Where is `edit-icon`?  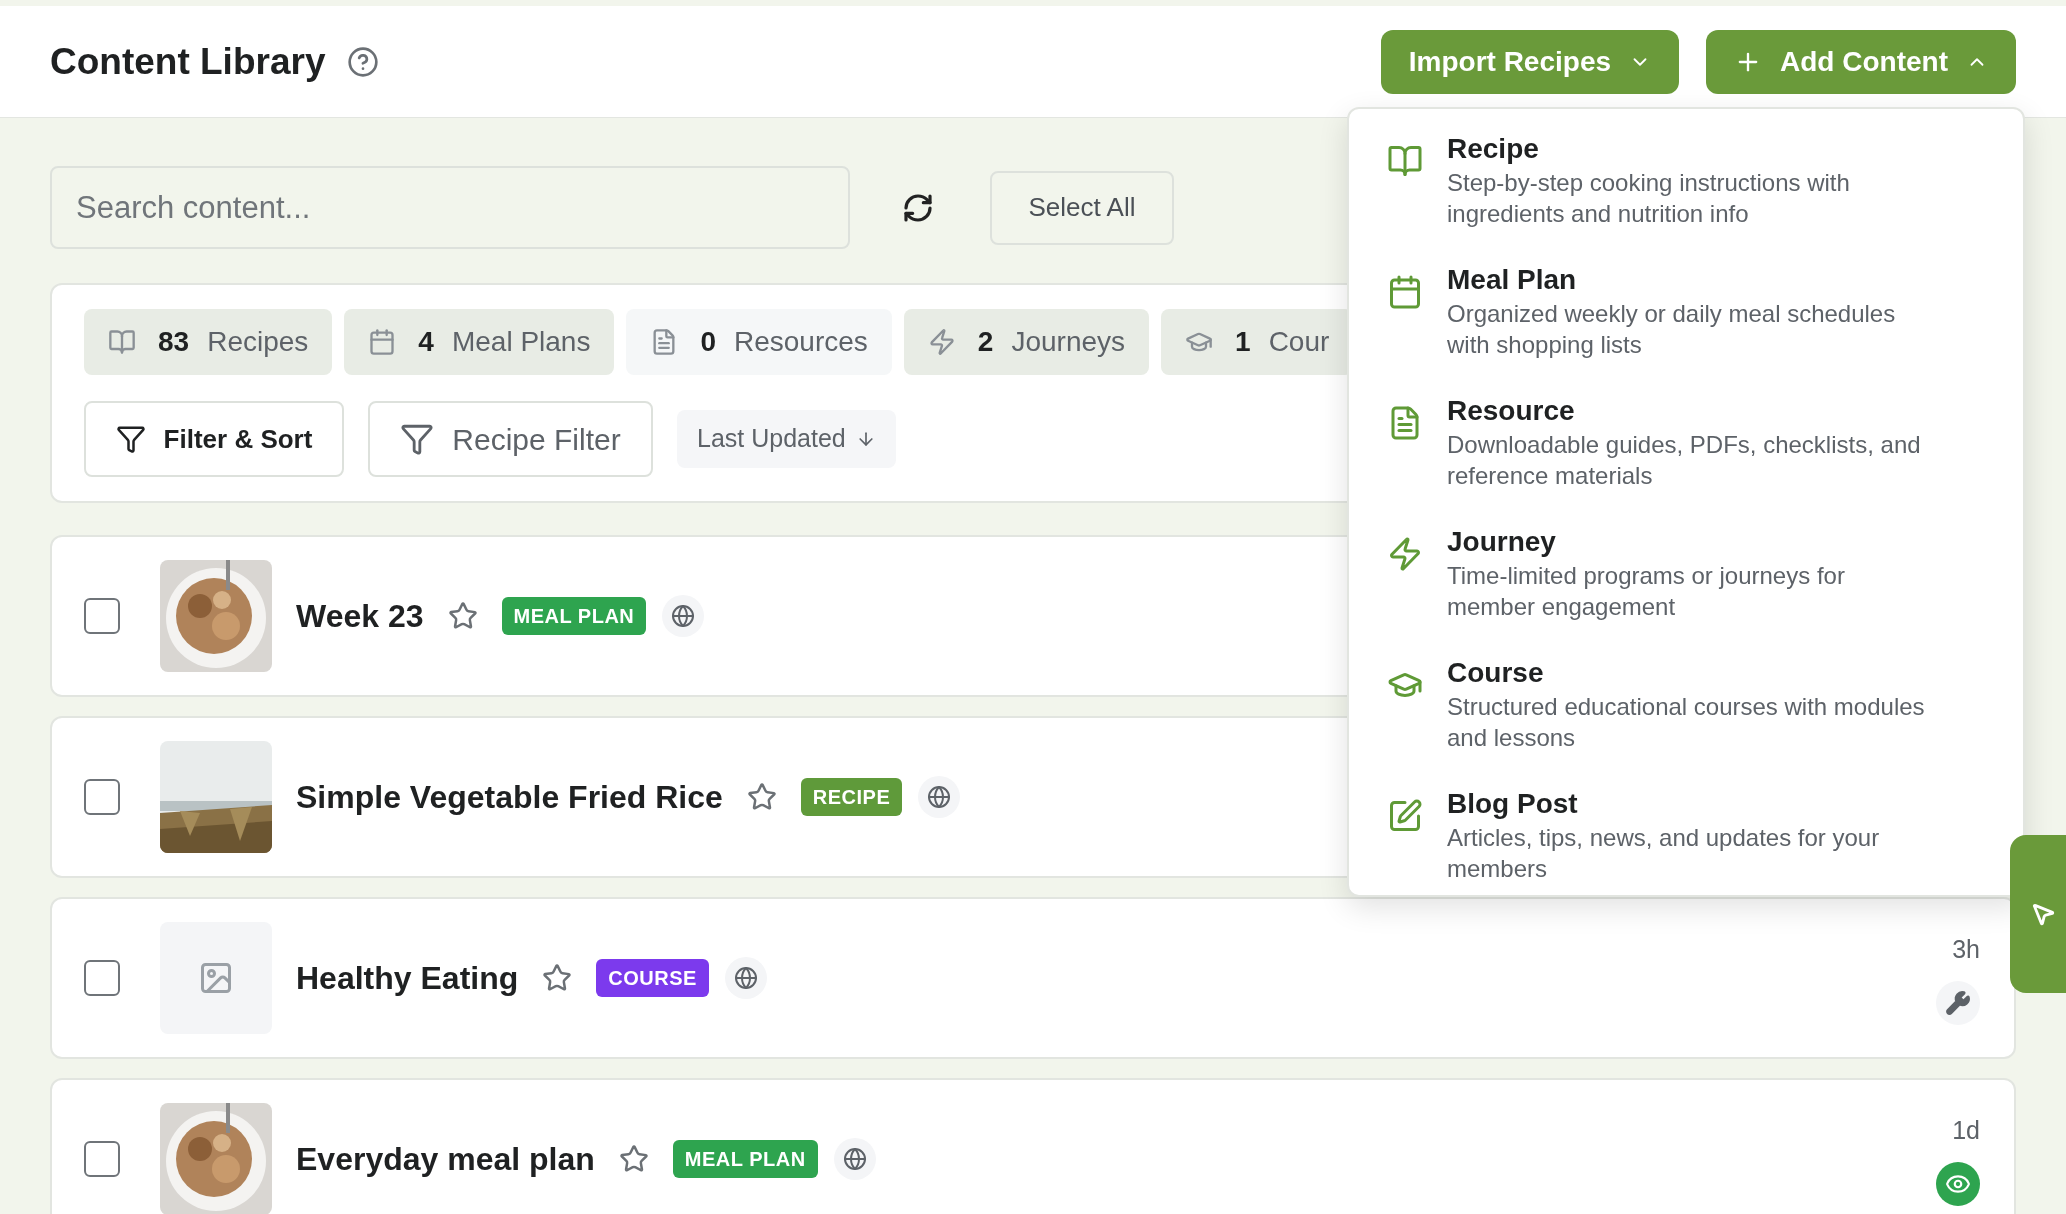
edit-icon is located at coordinates (1405, 816).